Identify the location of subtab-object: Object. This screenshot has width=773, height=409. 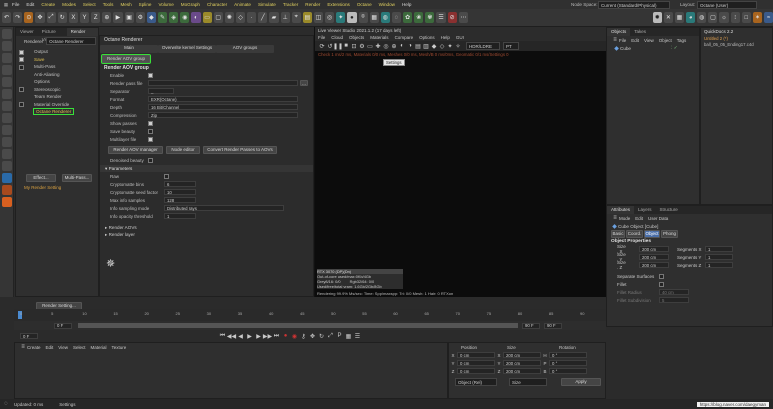
(652, 234).